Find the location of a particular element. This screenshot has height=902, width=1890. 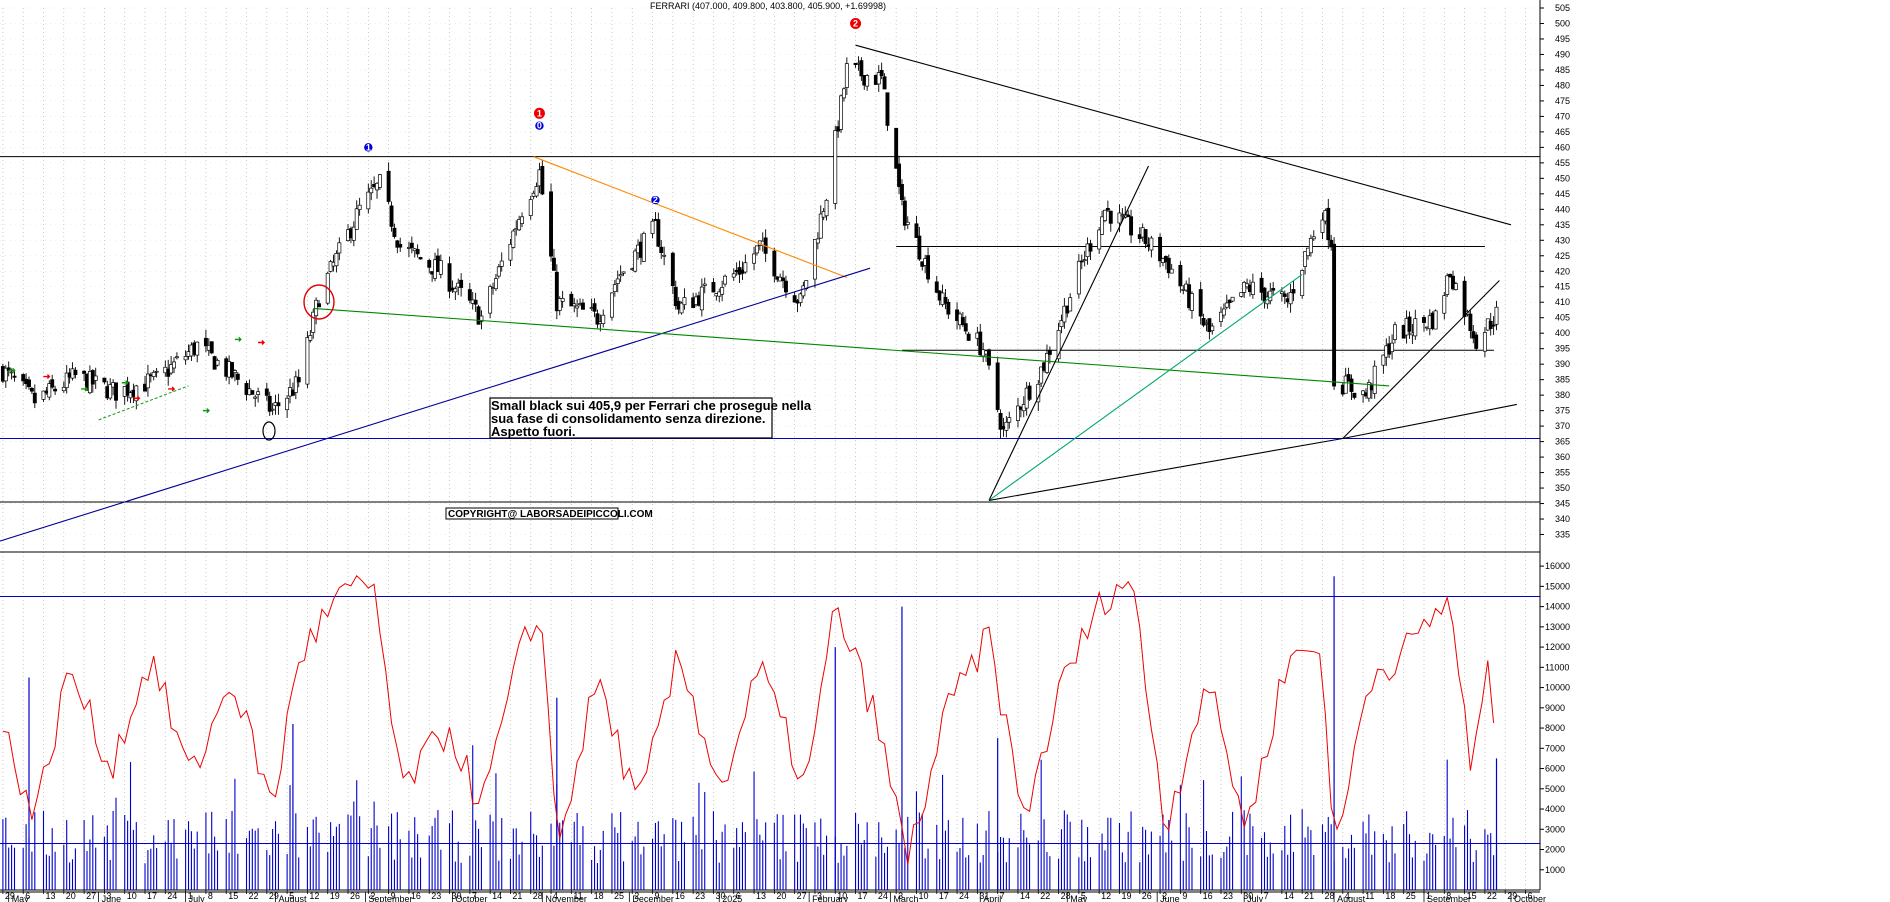

month-label: August is located at coordinates (293, 898).